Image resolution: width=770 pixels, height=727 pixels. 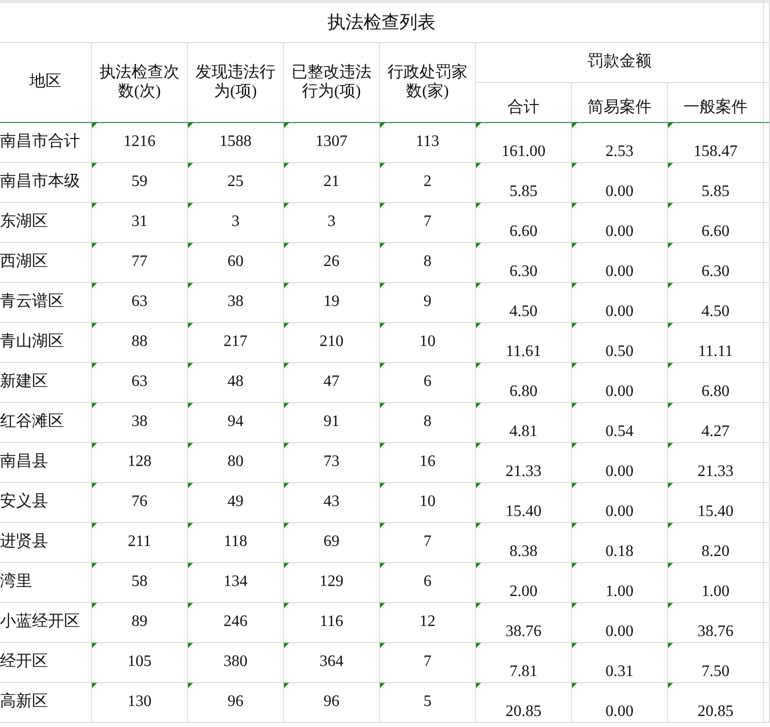 What do you see at coordinates (524, 232) in the screenshot?
I see `table-cell: 6.60` at bounding box center [524, 232].